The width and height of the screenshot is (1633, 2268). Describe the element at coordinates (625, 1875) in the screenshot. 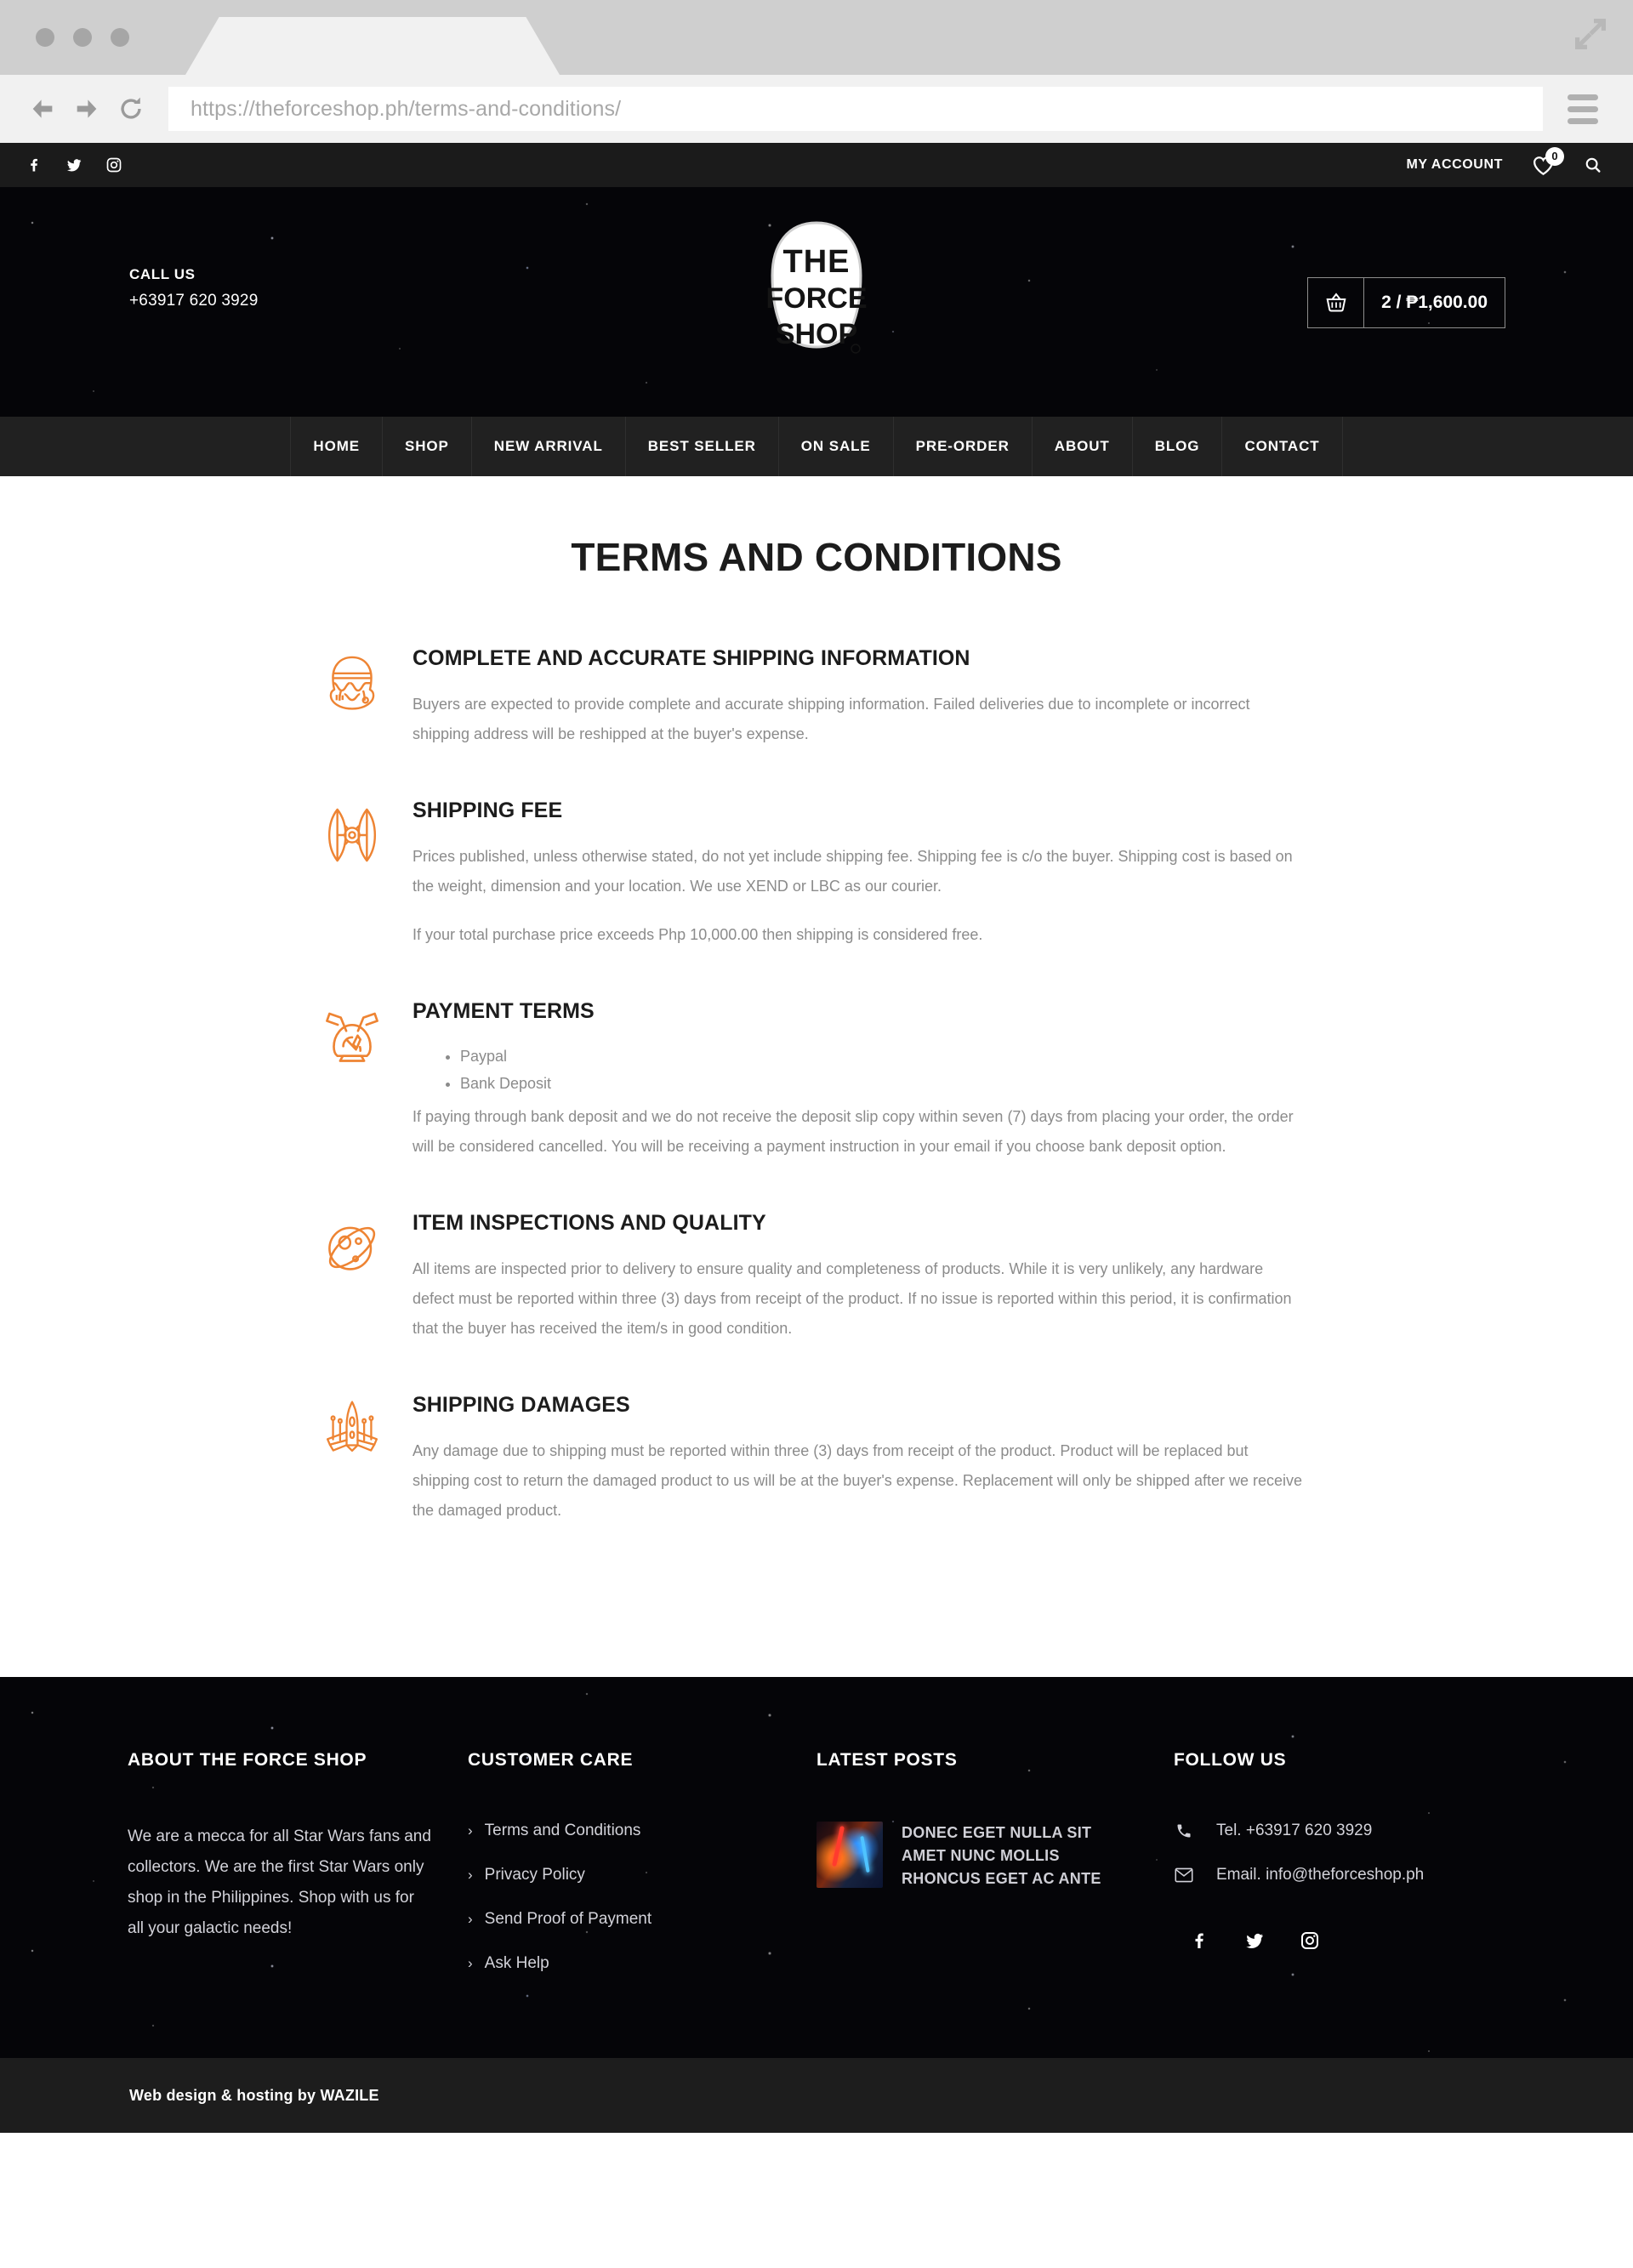

I see `list-item: › Privacy Policy` at that location.